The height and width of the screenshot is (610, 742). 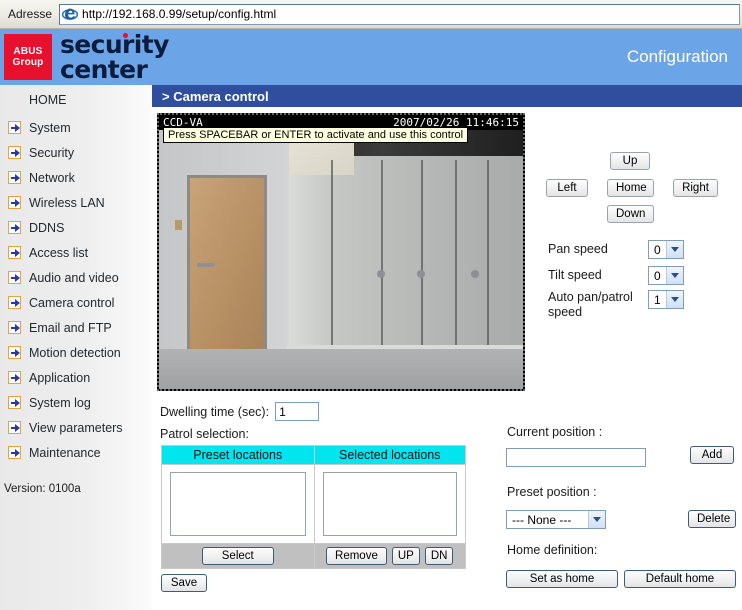 I want to click on dwelling-time-input, so click(x=297, y=411).